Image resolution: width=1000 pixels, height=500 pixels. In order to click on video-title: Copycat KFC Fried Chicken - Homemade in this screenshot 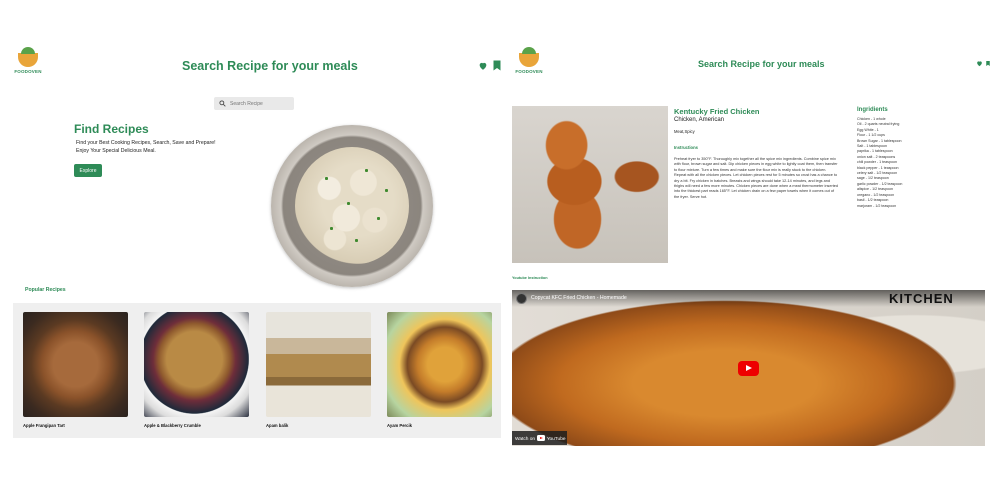, I will do `click(579, 298)`.